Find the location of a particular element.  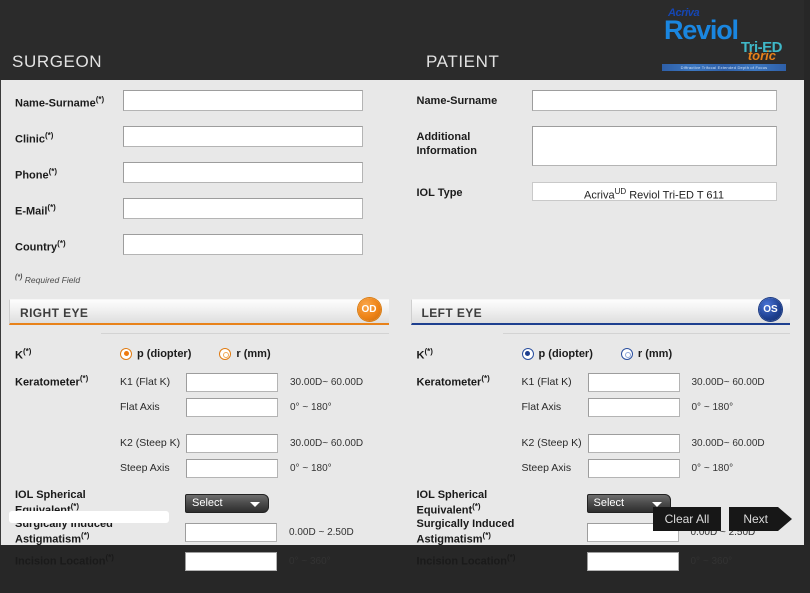

label-right-k1: K1 (Flat K) is located at coordinates (145, 382).